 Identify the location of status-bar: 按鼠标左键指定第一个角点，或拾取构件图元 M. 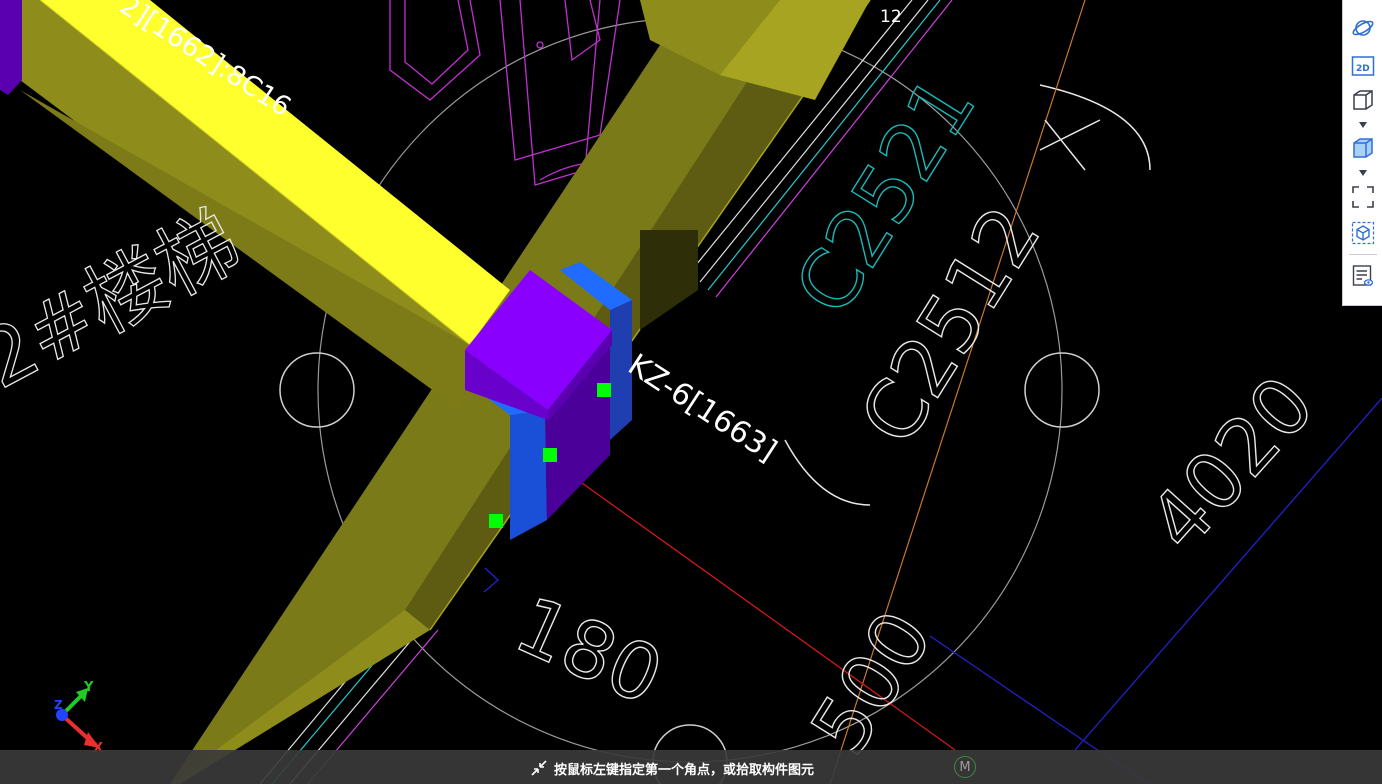
(691, 767).